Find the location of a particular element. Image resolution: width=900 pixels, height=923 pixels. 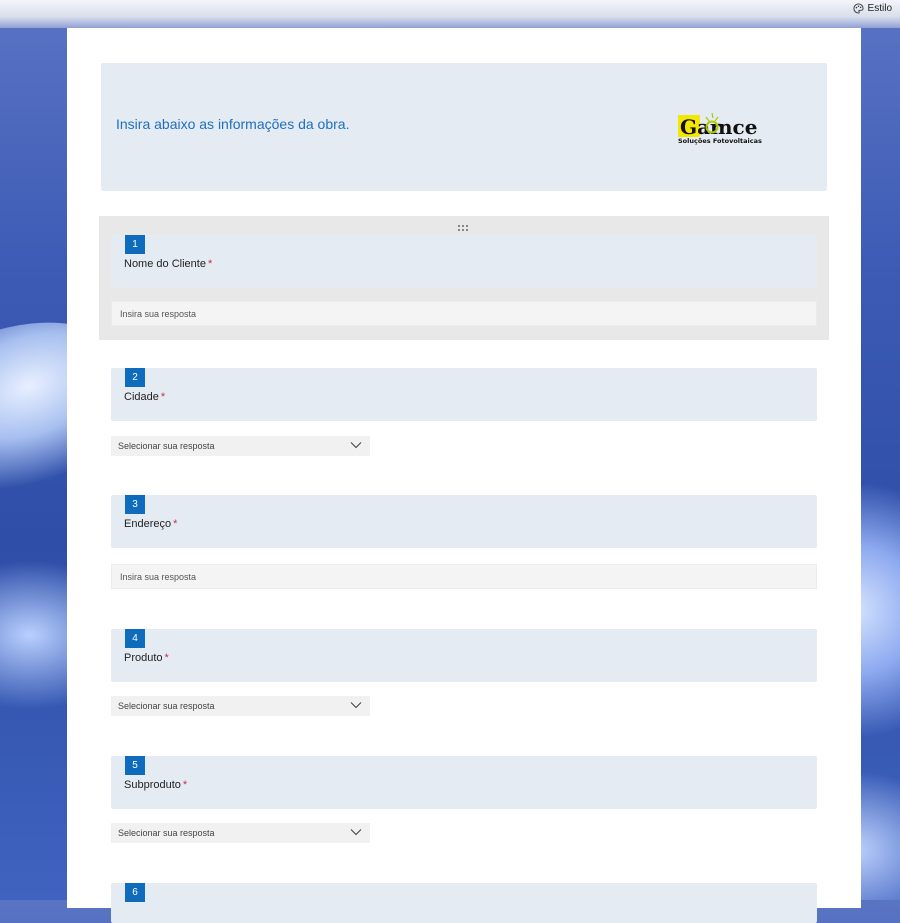

question-label: Endereço * is located at coordinates (151, 524).